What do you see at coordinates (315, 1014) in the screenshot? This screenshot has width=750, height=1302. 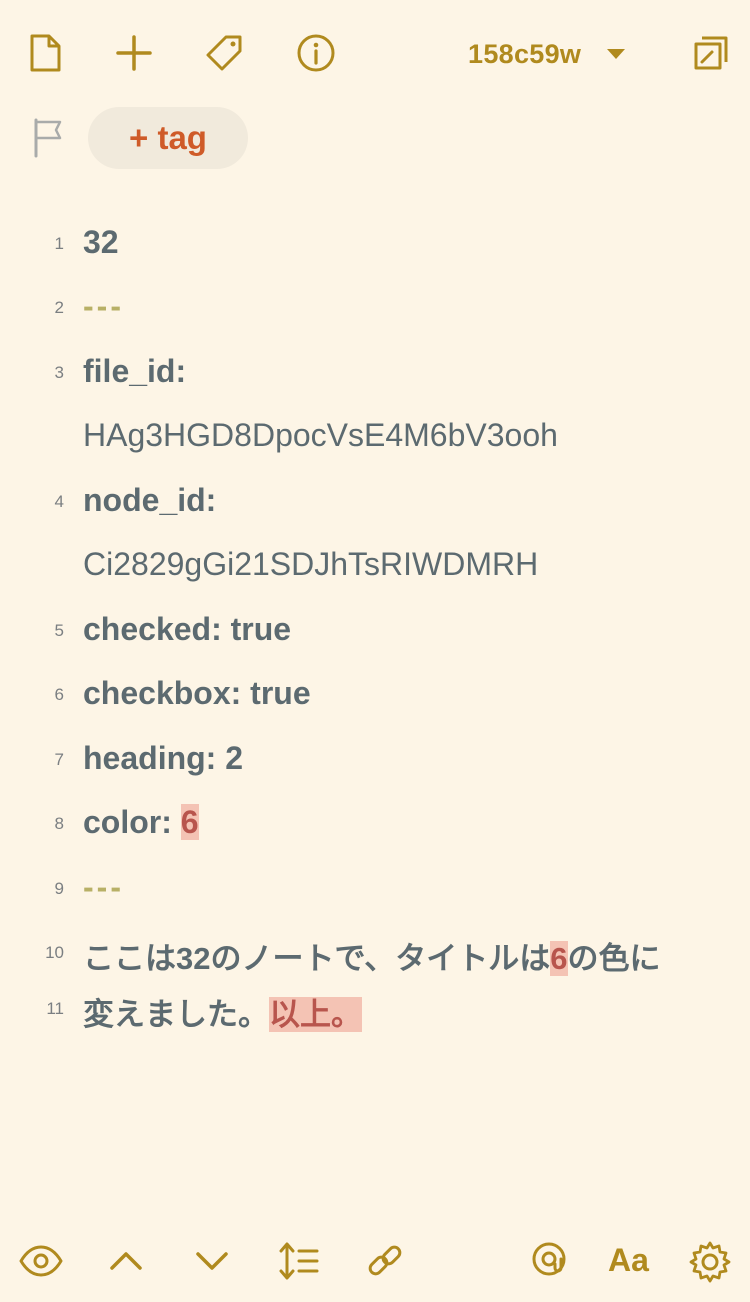 I see `highlight-text: 以上。` at bounding box center [315, 1014].